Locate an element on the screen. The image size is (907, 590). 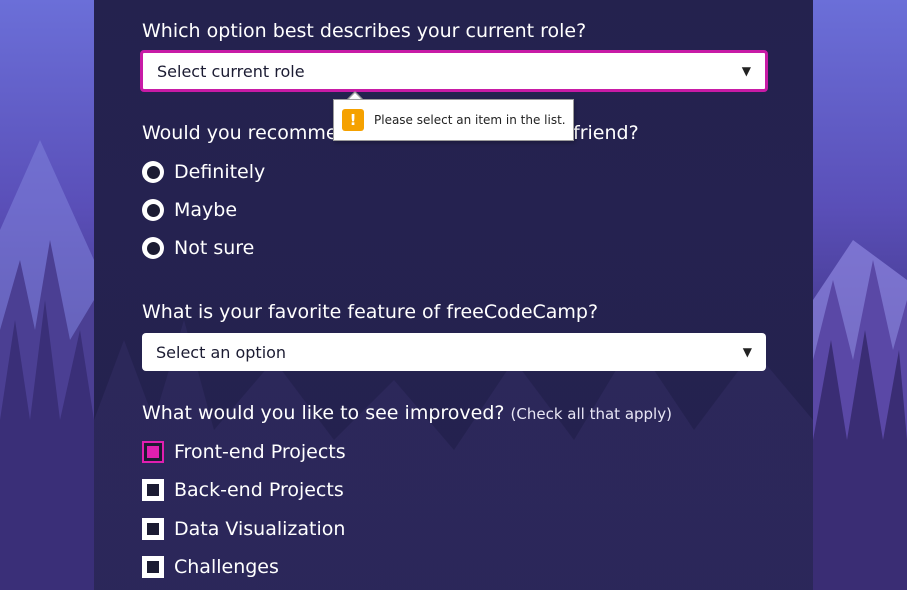
role-select: Select current role ▼ is located at coordinates (454, 71).